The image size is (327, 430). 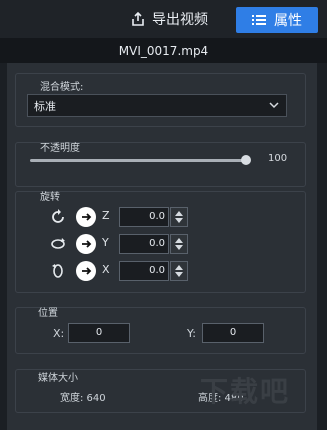 What do you see at coordinates (179, 244) in the screenshot?
I see `rotation-y-stepper` at bounding box center [179, 244].